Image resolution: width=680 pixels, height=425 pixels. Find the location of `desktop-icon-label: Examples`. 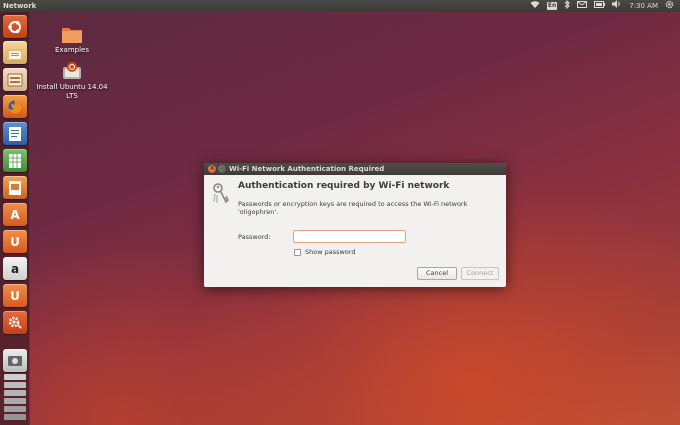

desktop-icon-label: Examples is located at coordinates (71, 50).